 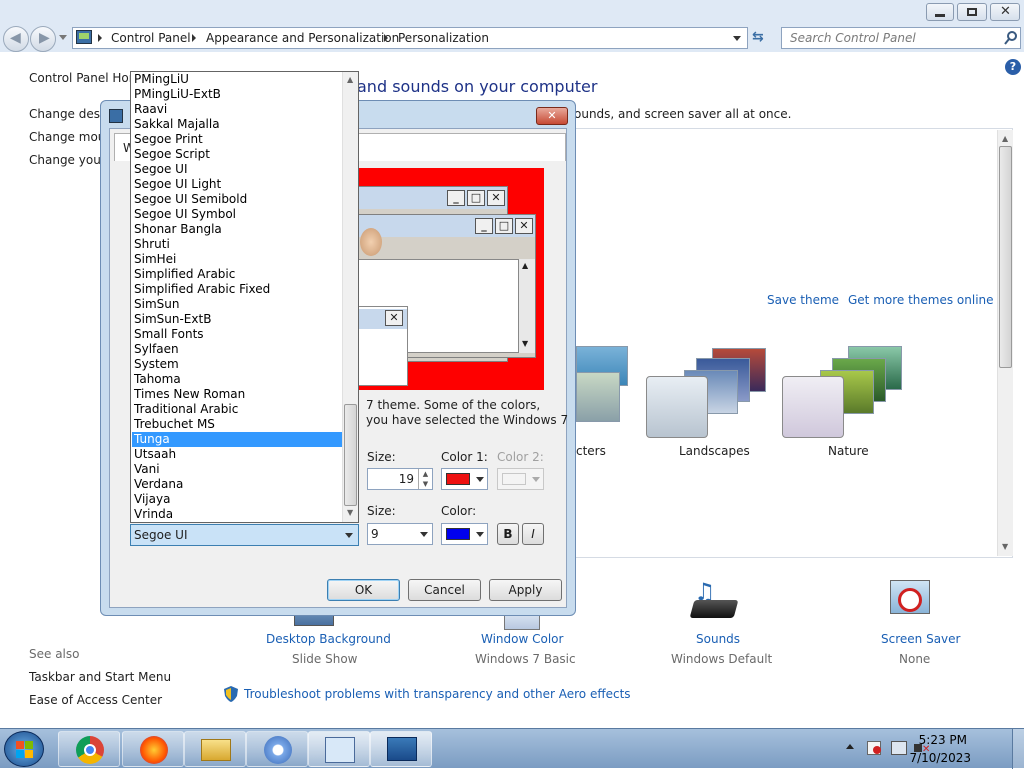 I want to click on bold-button: B, so click(x=508, y=534).